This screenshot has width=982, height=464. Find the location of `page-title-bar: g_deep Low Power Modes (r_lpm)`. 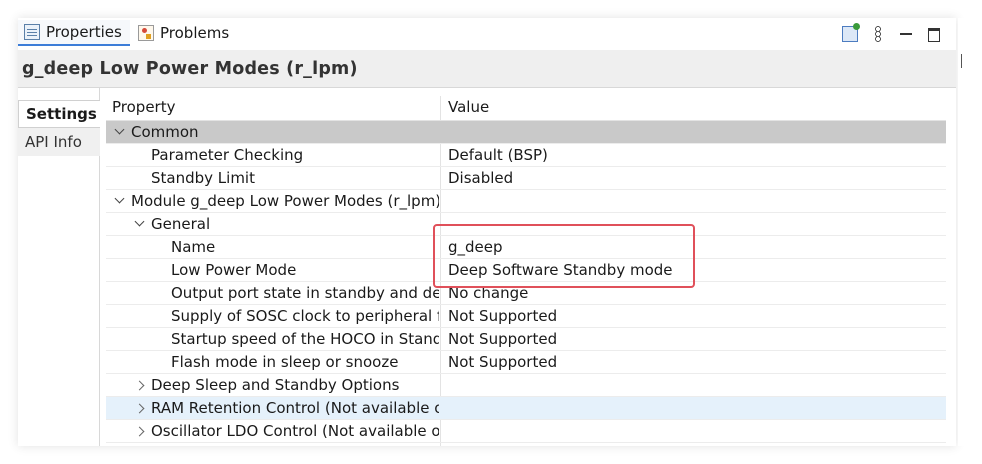

page-title-bar: g_deep Low Power Modes (r_lpm) is located at coordinates (487, 69).